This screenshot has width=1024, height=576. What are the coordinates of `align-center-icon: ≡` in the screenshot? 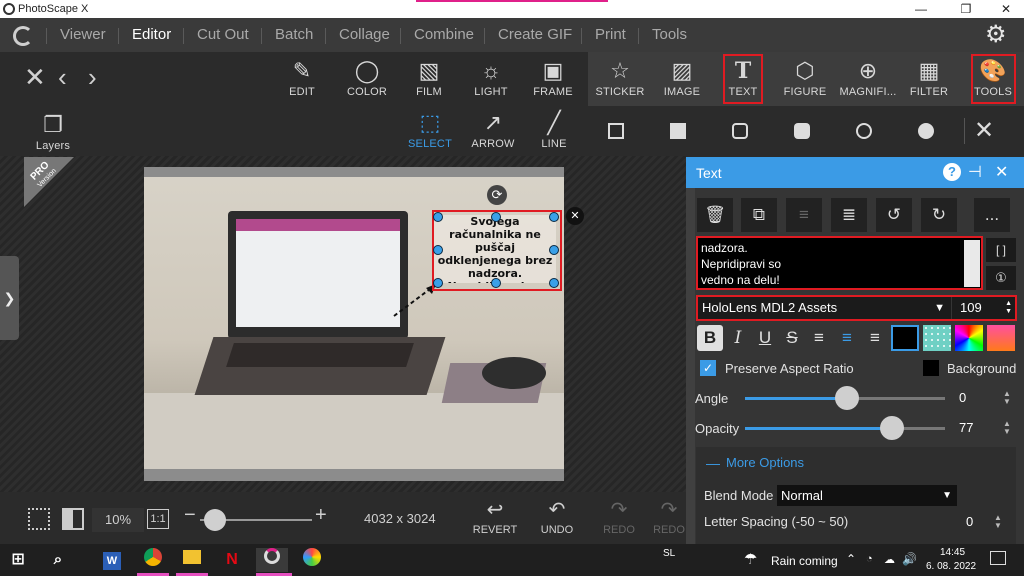 It's located at (847, 338).